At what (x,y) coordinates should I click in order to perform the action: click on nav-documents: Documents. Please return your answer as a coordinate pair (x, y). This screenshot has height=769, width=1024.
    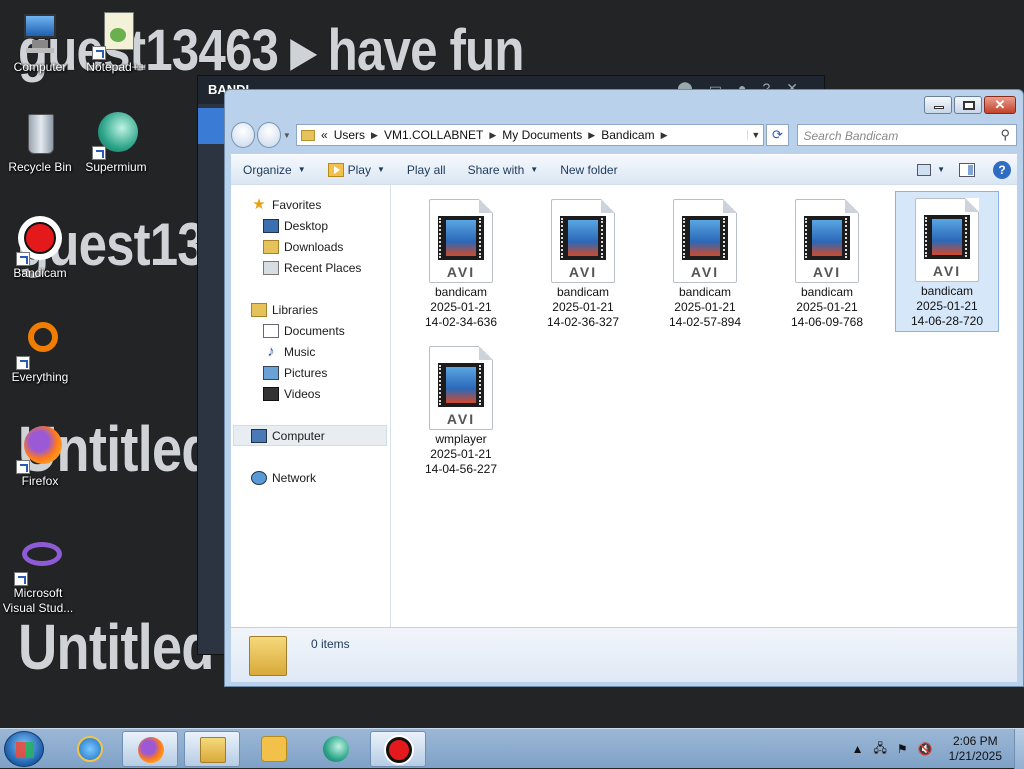
    Looking at the image, I should click on (304, 331).